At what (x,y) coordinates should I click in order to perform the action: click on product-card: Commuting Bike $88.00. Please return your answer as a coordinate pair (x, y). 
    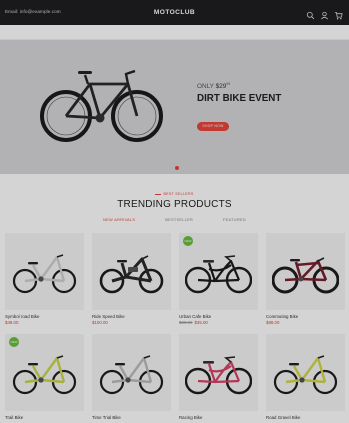
    Looking at the image, I should click on (305, 279).